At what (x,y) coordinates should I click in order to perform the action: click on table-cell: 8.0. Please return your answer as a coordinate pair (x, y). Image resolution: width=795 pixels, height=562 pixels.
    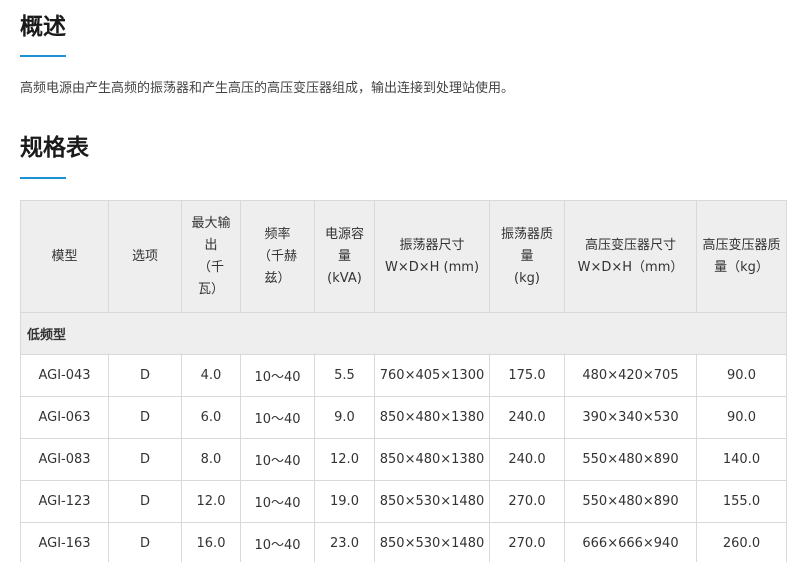
    Looking at the image, I should click on (211, 459).